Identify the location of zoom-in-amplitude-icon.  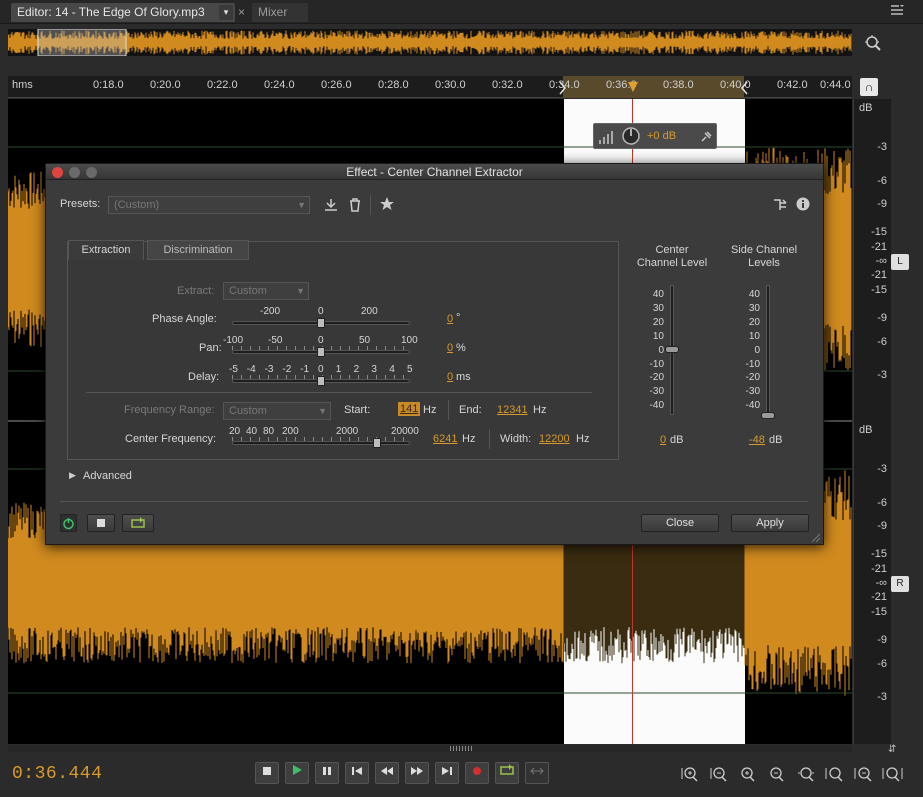
(690, 774).